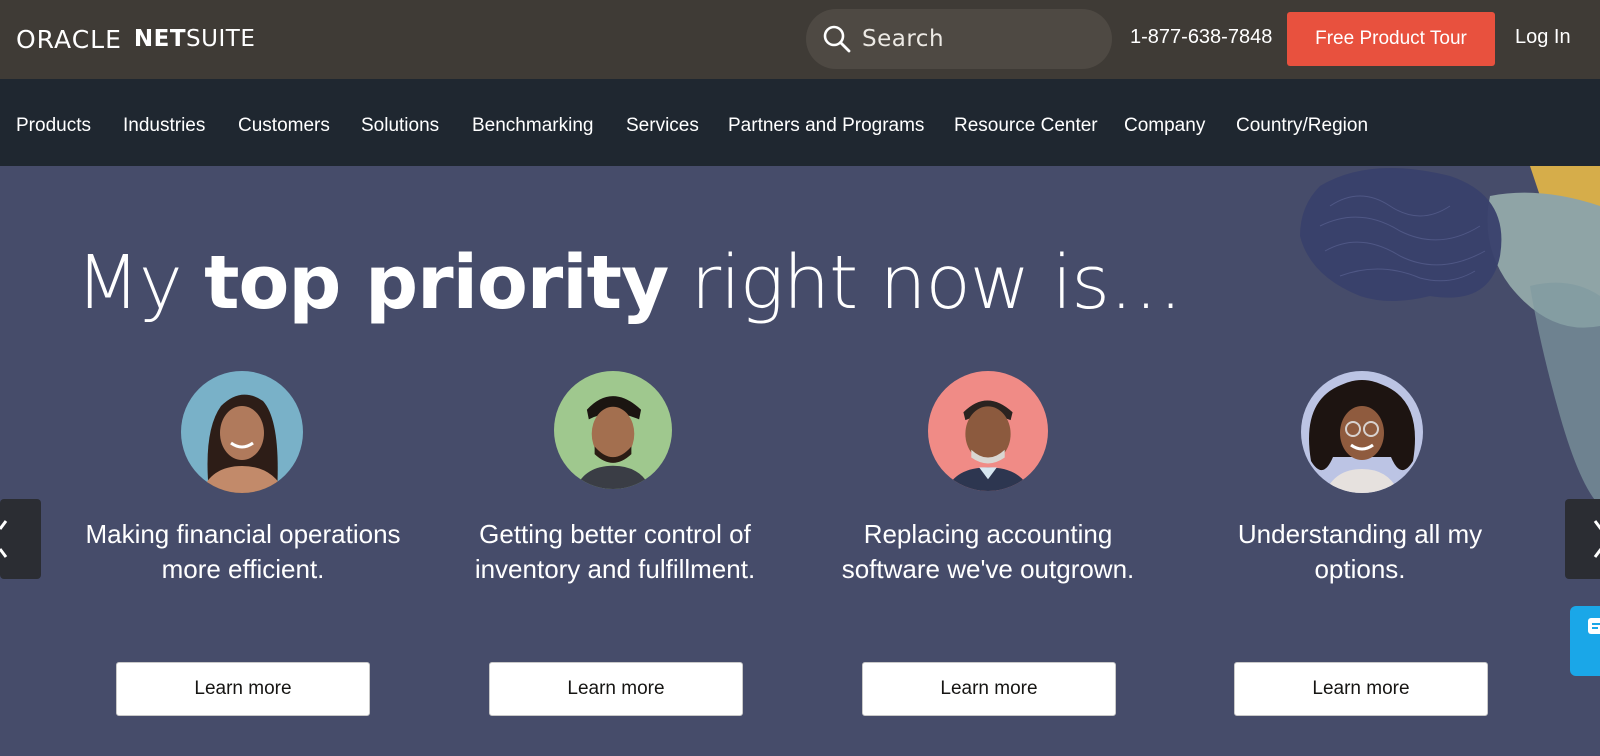 This screenshot has width=1600, height=756. Describe the element at coordinates (826, 126) in the screenshot. I see `nav-item-partners-and-programs: Partners and Programs` at that location.